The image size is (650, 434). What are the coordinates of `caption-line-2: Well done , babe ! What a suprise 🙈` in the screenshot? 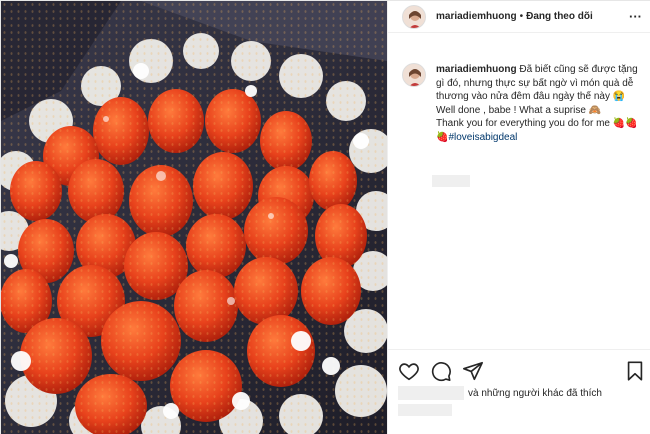 It's located at (519, 110).